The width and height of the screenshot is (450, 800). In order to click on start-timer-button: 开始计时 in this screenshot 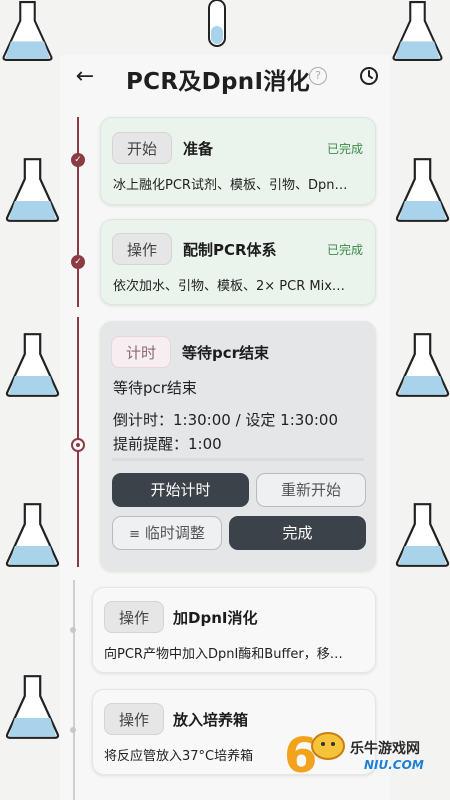, I will do `click(180, 490)`.